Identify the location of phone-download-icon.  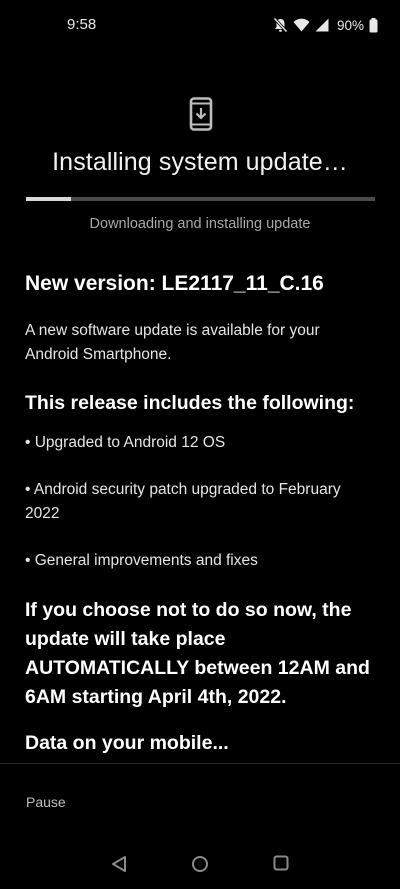
(201, 114).